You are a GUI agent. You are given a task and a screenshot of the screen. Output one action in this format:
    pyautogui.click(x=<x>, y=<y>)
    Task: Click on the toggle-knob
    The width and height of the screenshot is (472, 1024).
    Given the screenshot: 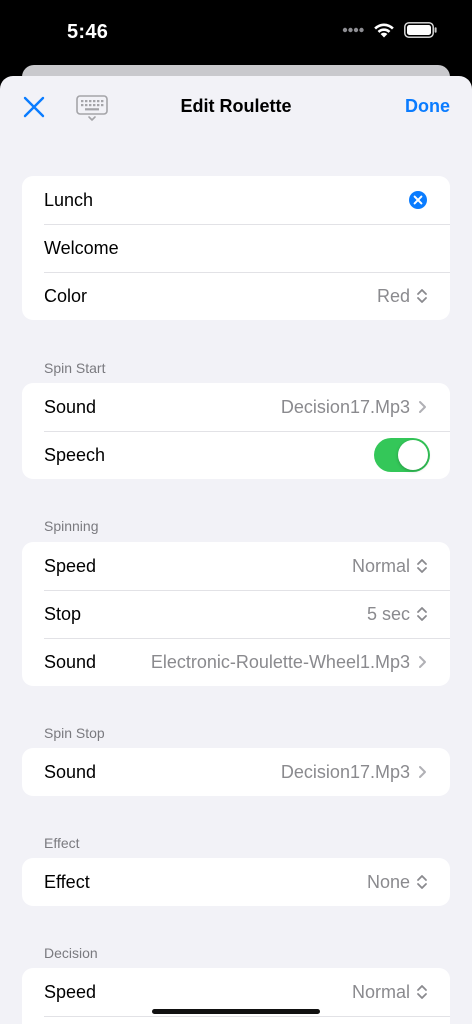 What is the action you would take?
    pyautogui.click(x=413, y=455)
    